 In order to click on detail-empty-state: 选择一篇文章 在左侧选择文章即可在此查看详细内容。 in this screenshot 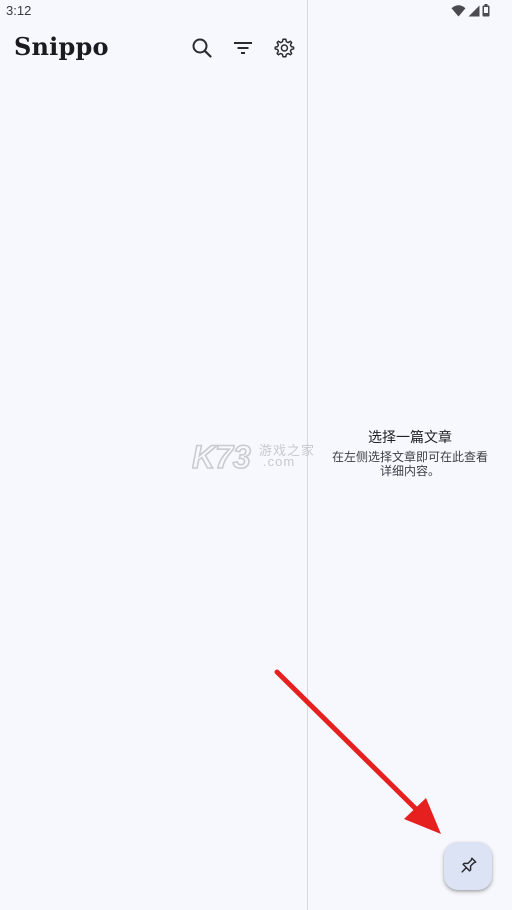, I will do `click(410, 453)`.